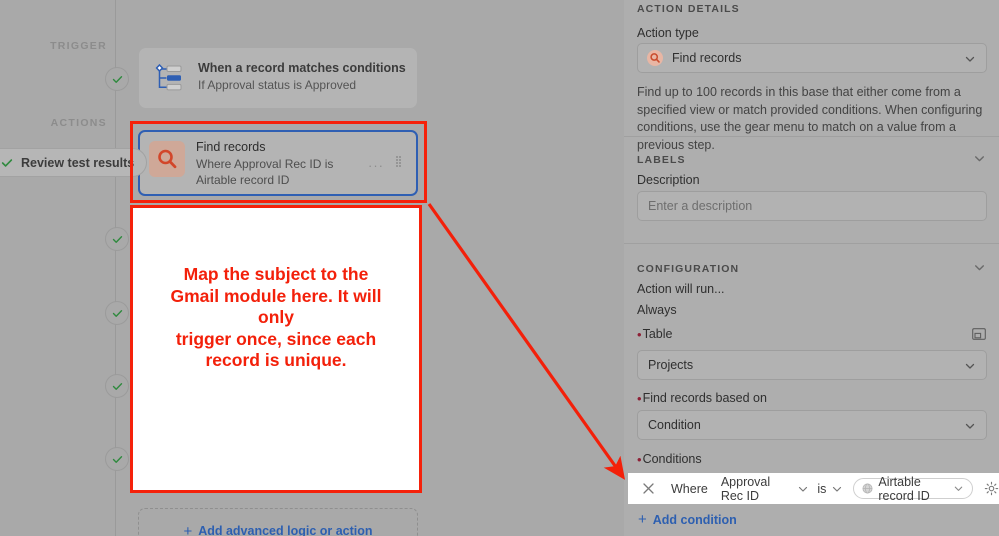 This screenshot has width=999, height=536. I want to click on review-test-results-button: Review test results, so click(74, 162).